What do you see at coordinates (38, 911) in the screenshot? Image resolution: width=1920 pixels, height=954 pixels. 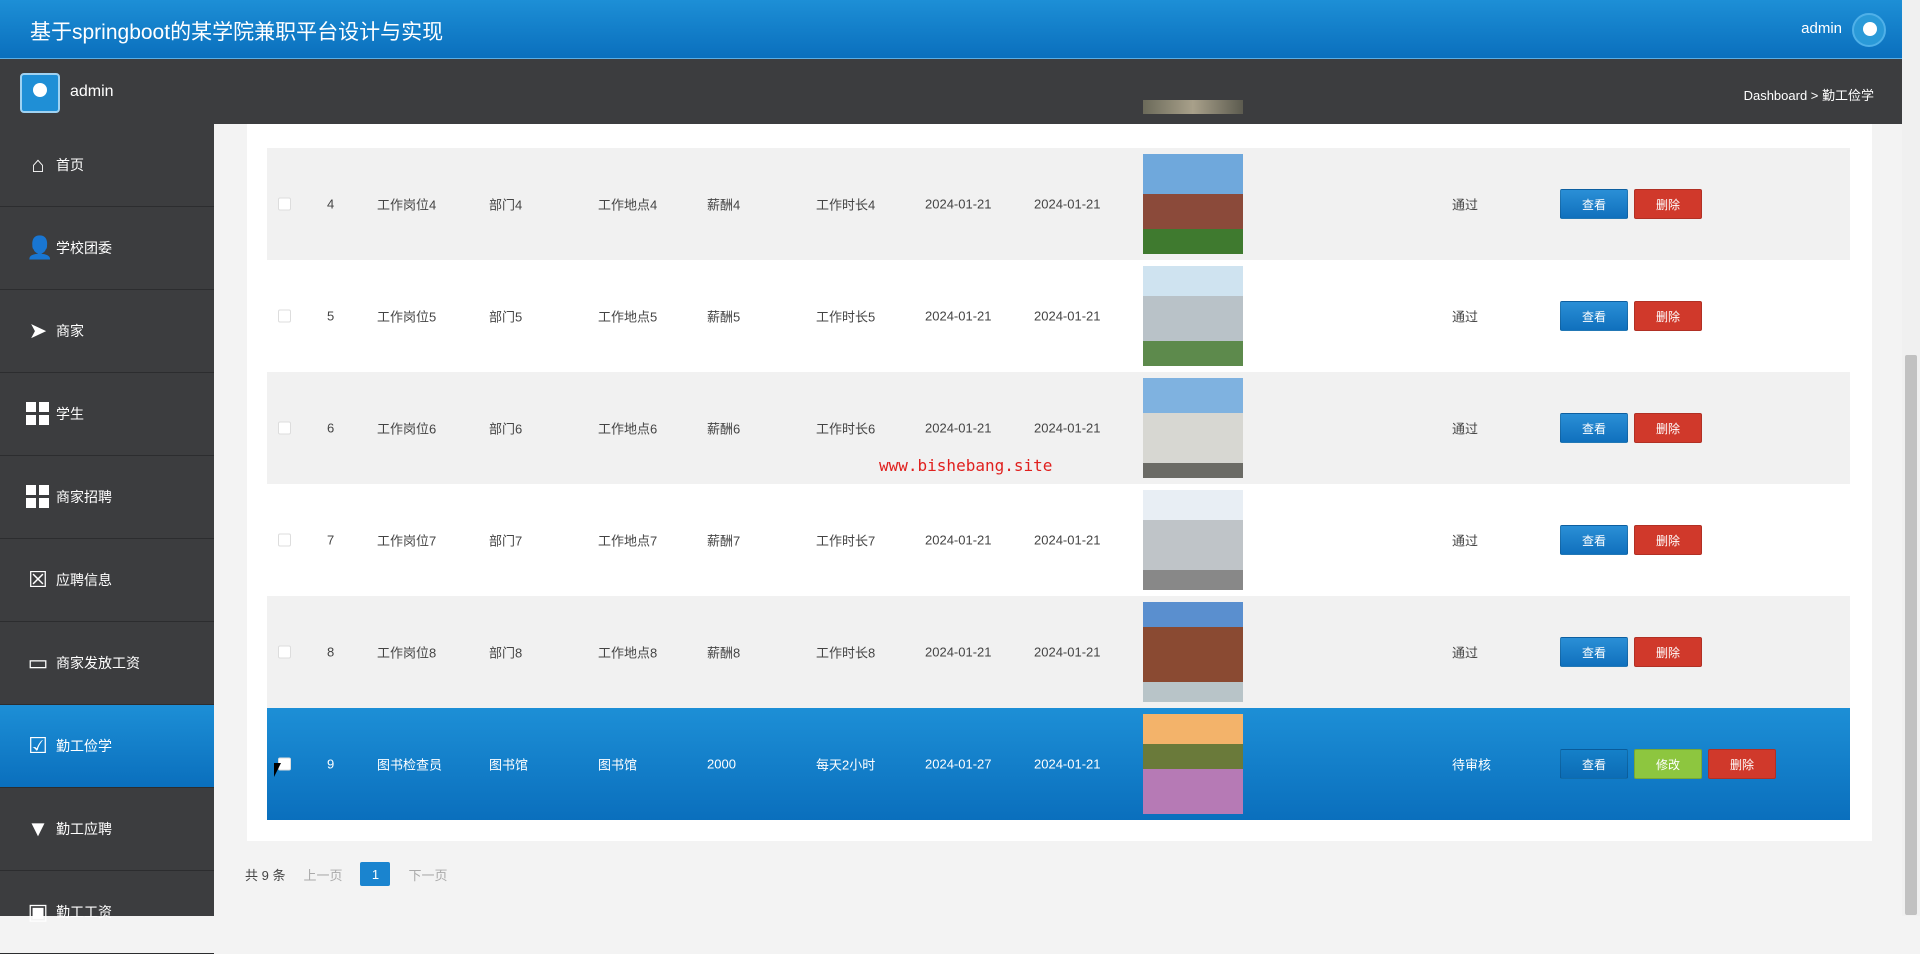 I see `clipboard-icon: ▣` at bounding box center [38, 911].